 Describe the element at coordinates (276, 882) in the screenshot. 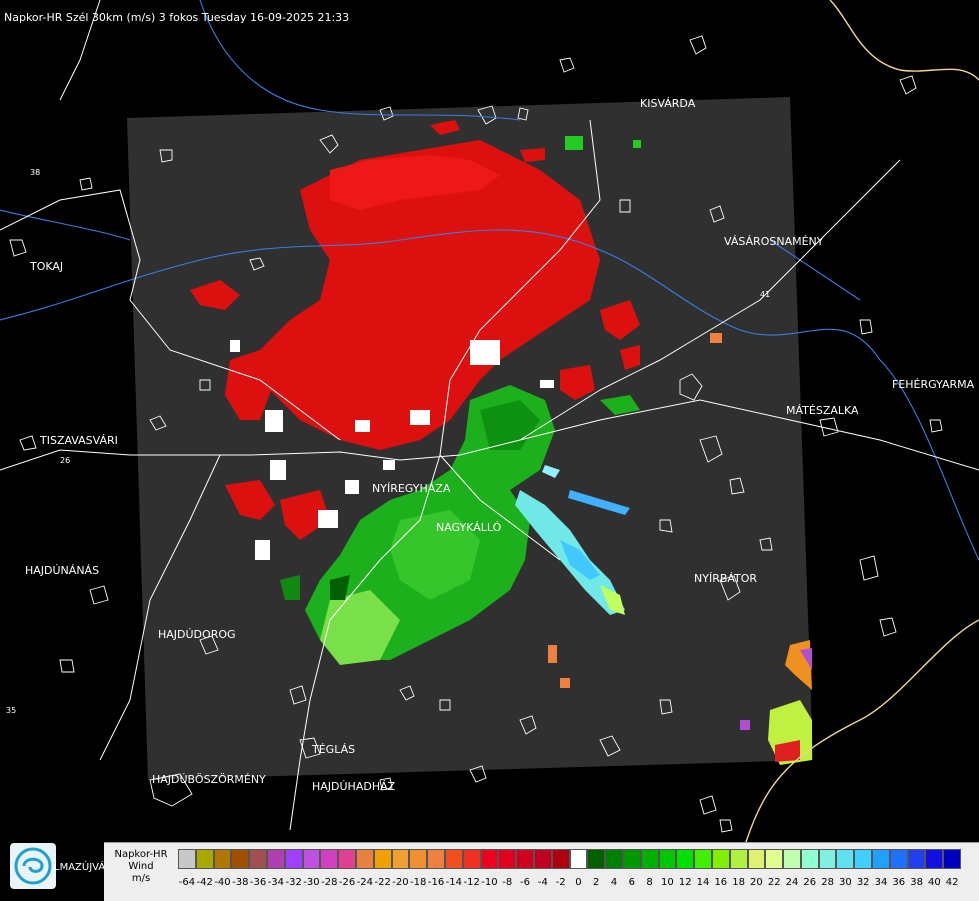

I see `legend-tick-label: -34` at that location.